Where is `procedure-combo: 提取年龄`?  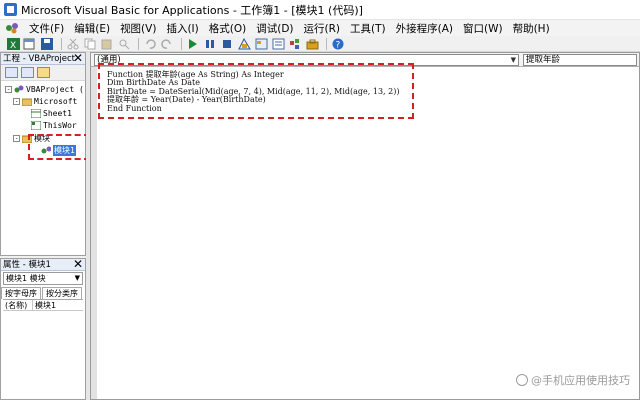 procedure-combo: 提取年龄 is located at coordinates (580, 60).